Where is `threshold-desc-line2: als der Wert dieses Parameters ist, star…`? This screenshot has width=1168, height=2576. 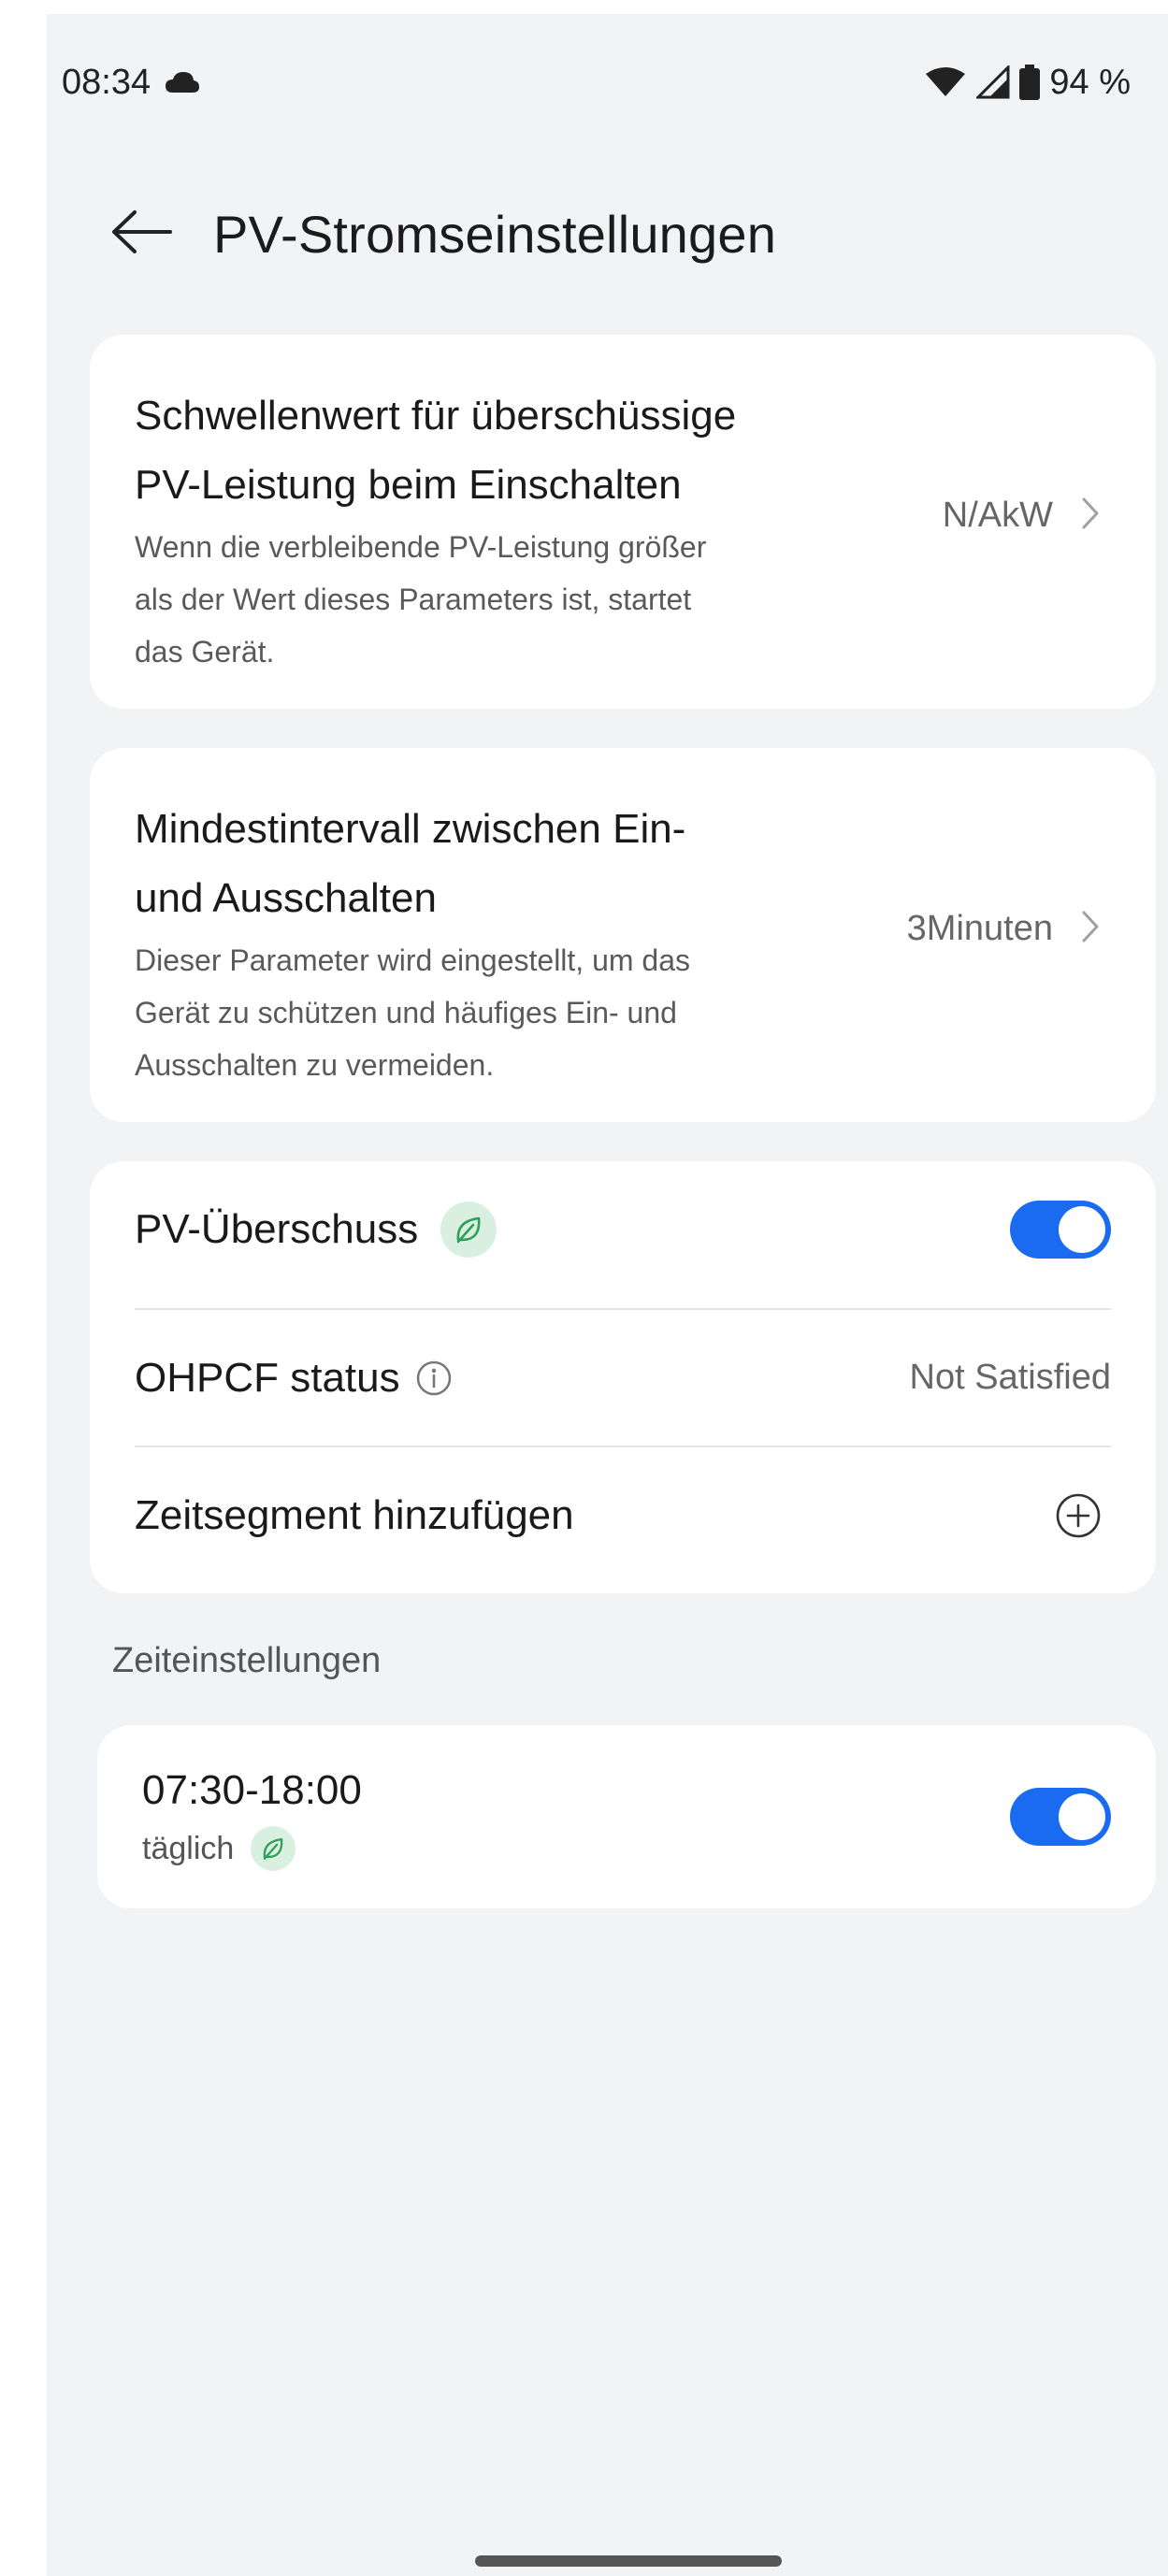 threshold-desc-line2: als der Wert dieses Parameters ist, star… is located at coordinates (413, 599).